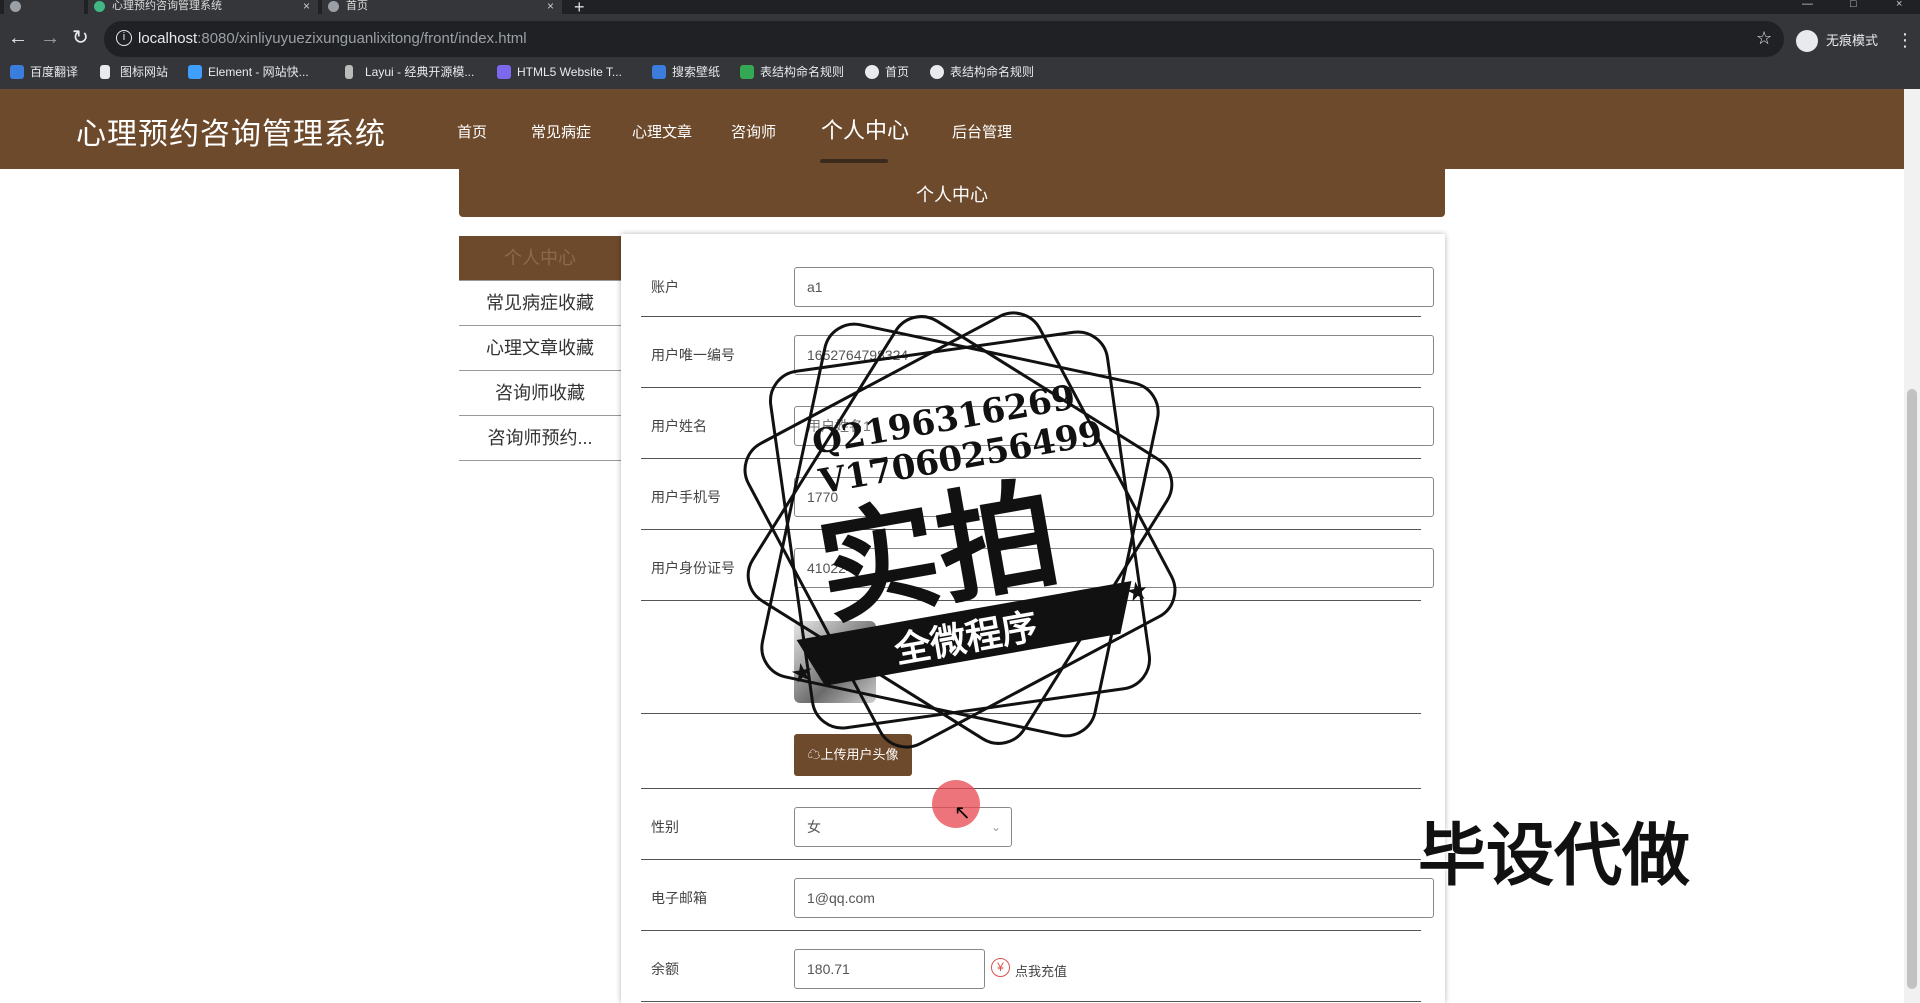 The width and height of the screenshot is (1920, 1003). I want to click on uid-input, so click(1114, 355).